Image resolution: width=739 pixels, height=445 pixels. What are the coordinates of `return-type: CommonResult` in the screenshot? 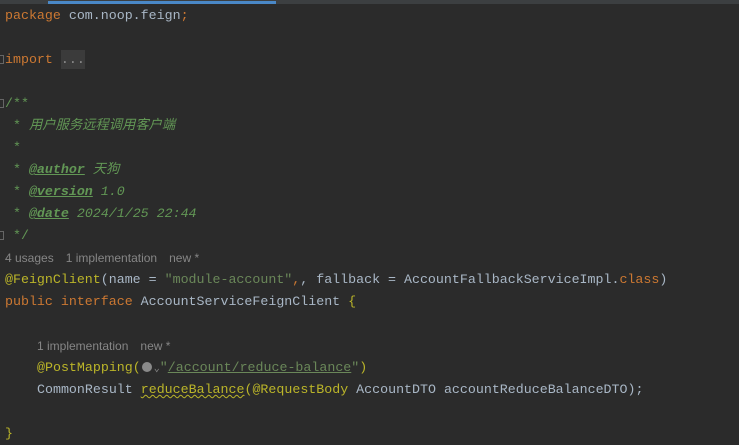 It's located at (89, 389).